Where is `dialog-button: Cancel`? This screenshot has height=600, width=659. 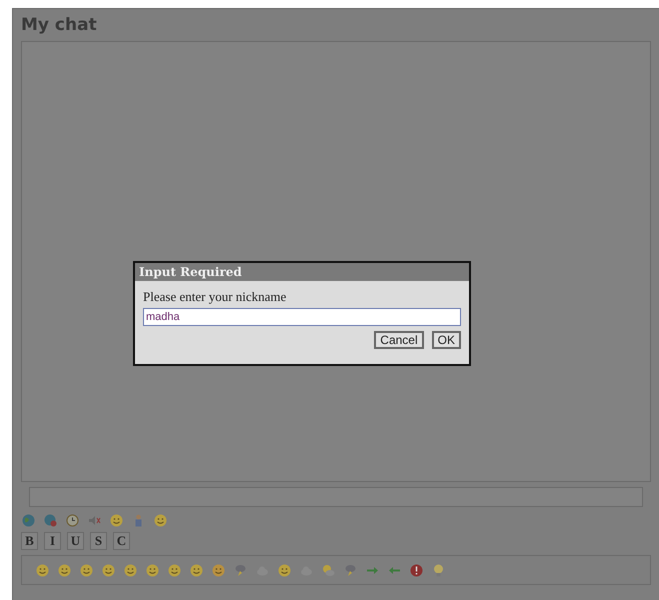
dialog-button: Cancel is located at coordinates (399, 340).